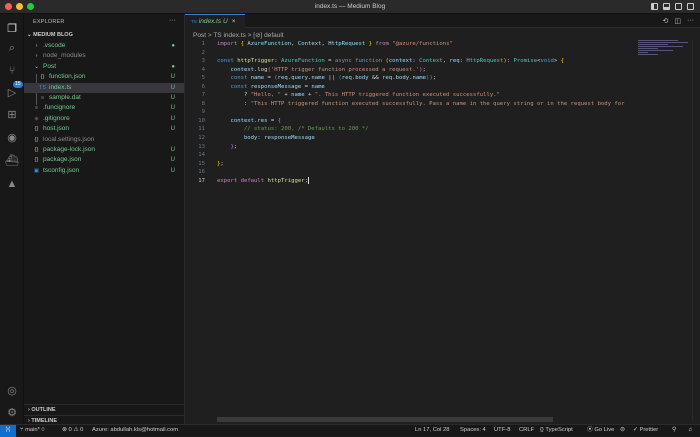 This screenshot has height=437, width=700. I want to click on tree-item: {} package-lock.json U, so click(104, 150).